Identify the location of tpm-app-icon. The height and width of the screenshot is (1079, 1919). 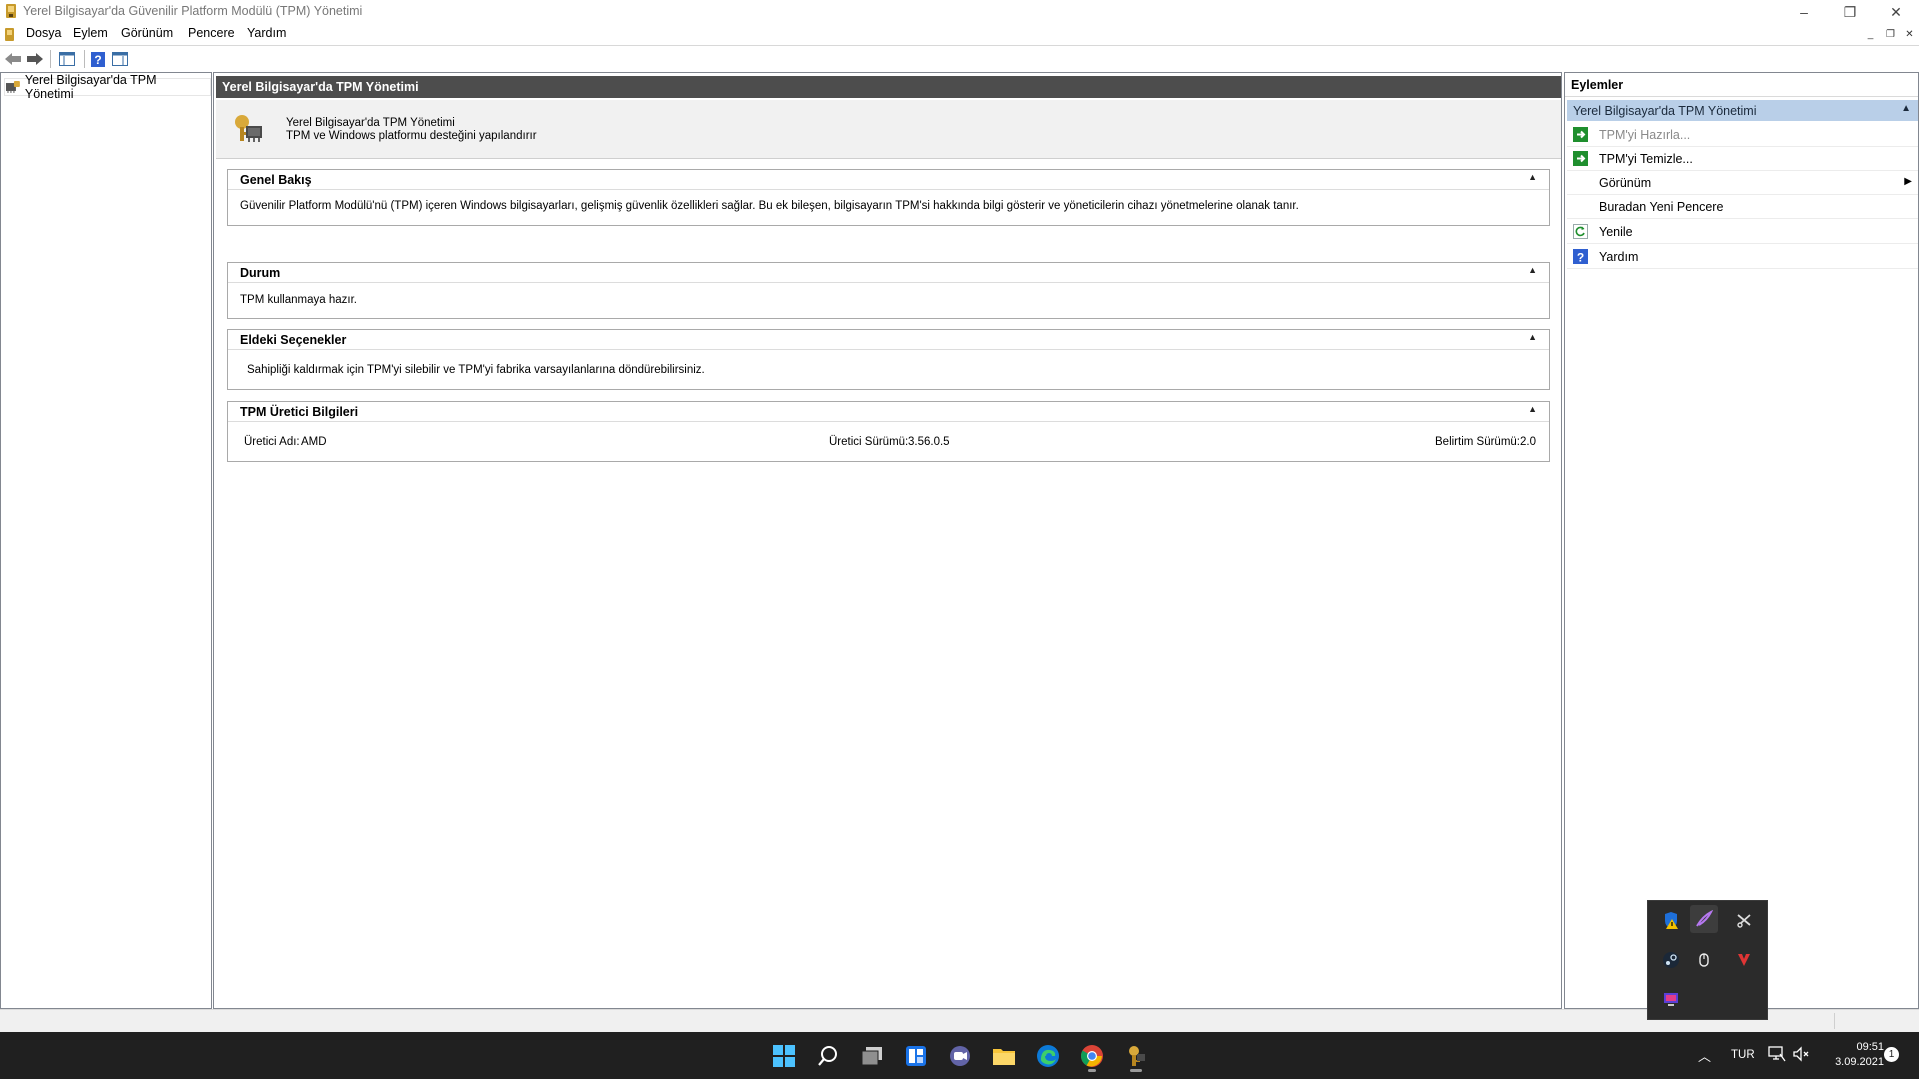
(1137, 1056).